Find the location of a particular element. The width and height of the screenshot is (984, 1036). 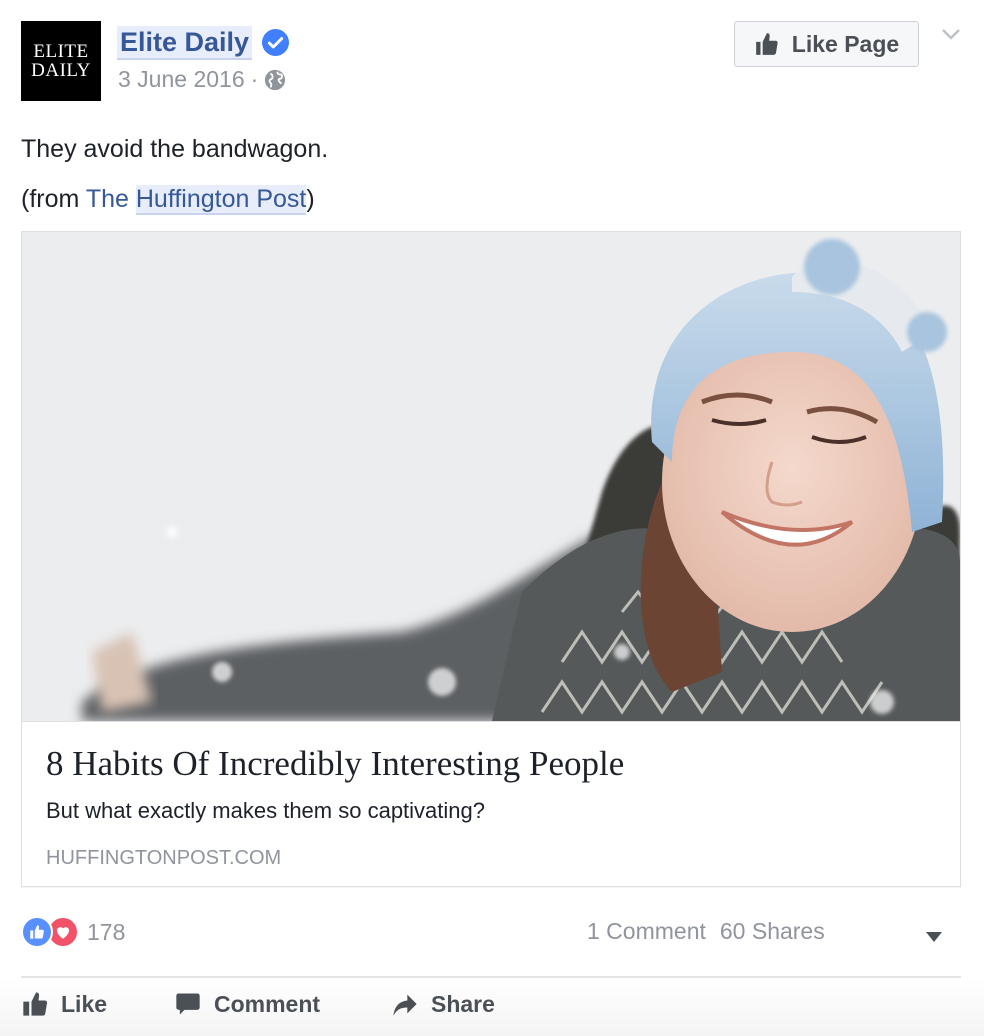

like-page-label: Like Page is located at coordinates (845, 43).